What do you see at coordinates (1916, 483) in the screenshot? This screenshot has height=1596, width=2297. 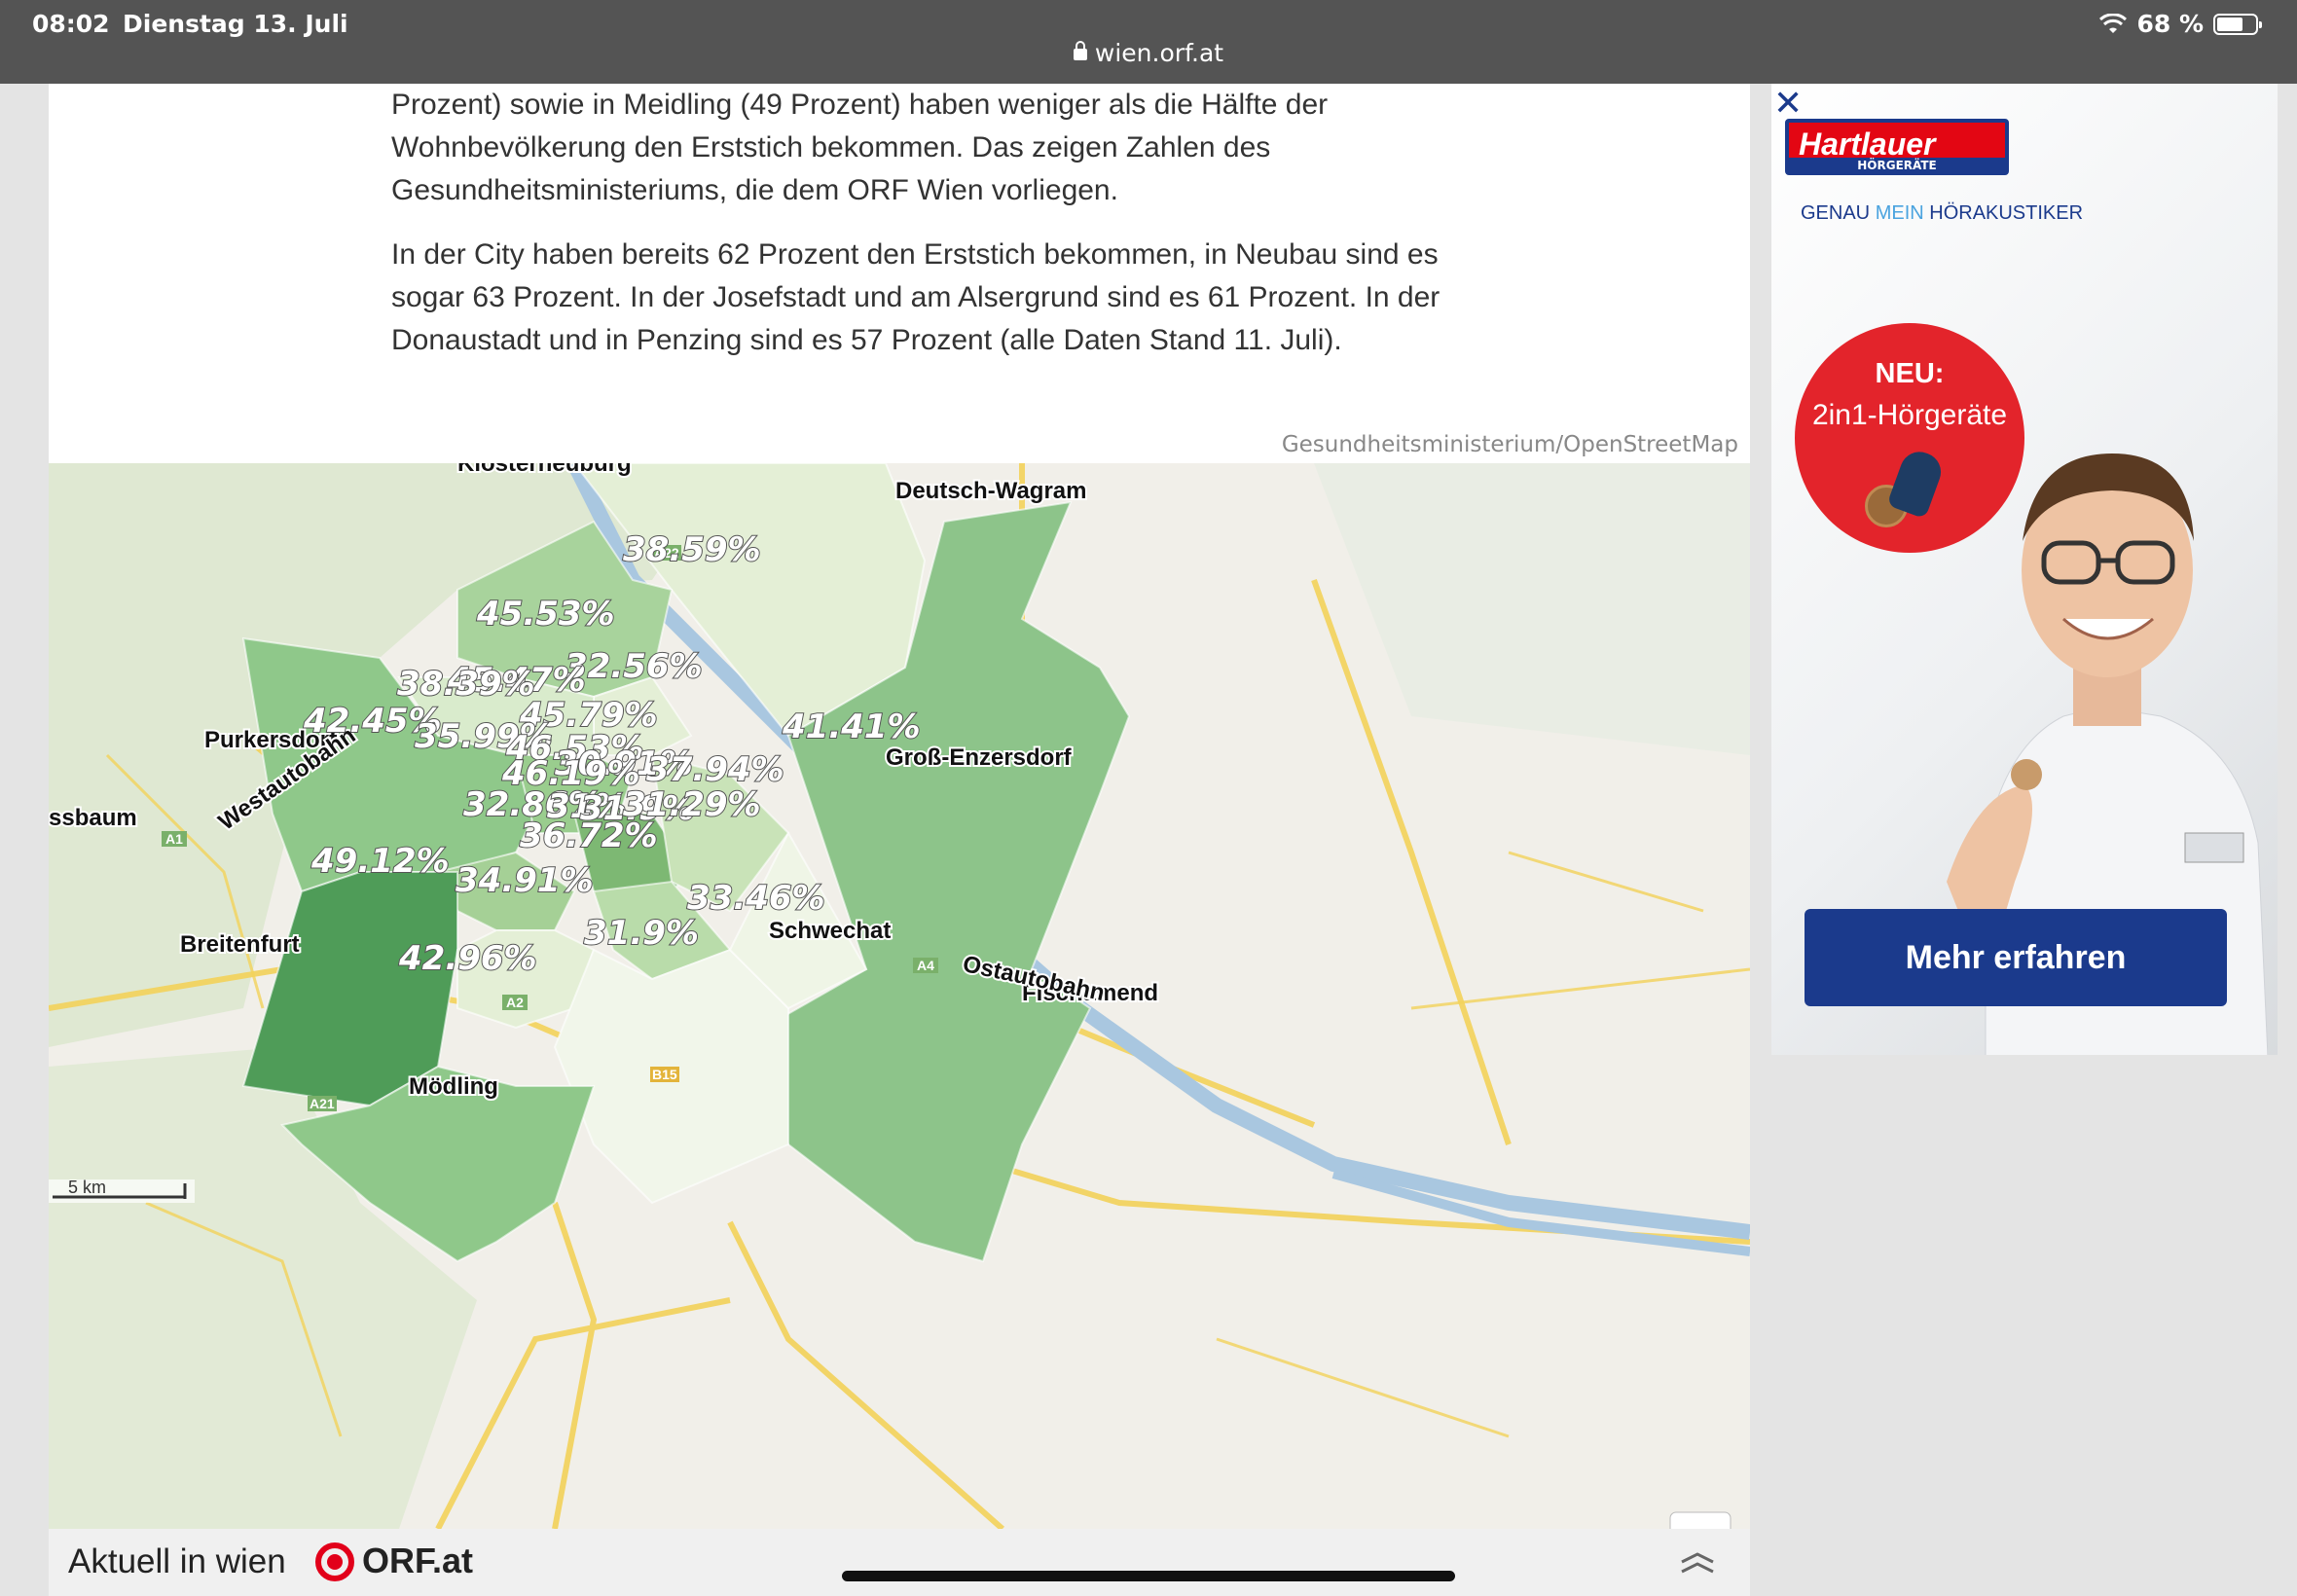 I see `hearing-aid-image` at bounding box center [1916, 483].